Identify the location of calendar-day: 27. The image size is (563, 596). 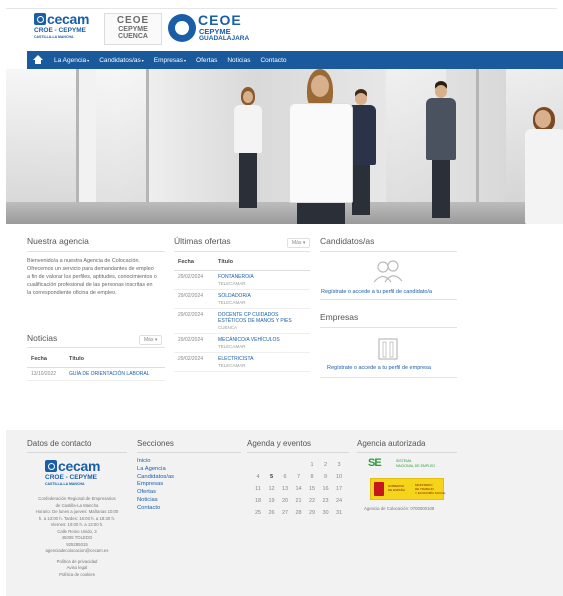
(285, 513).